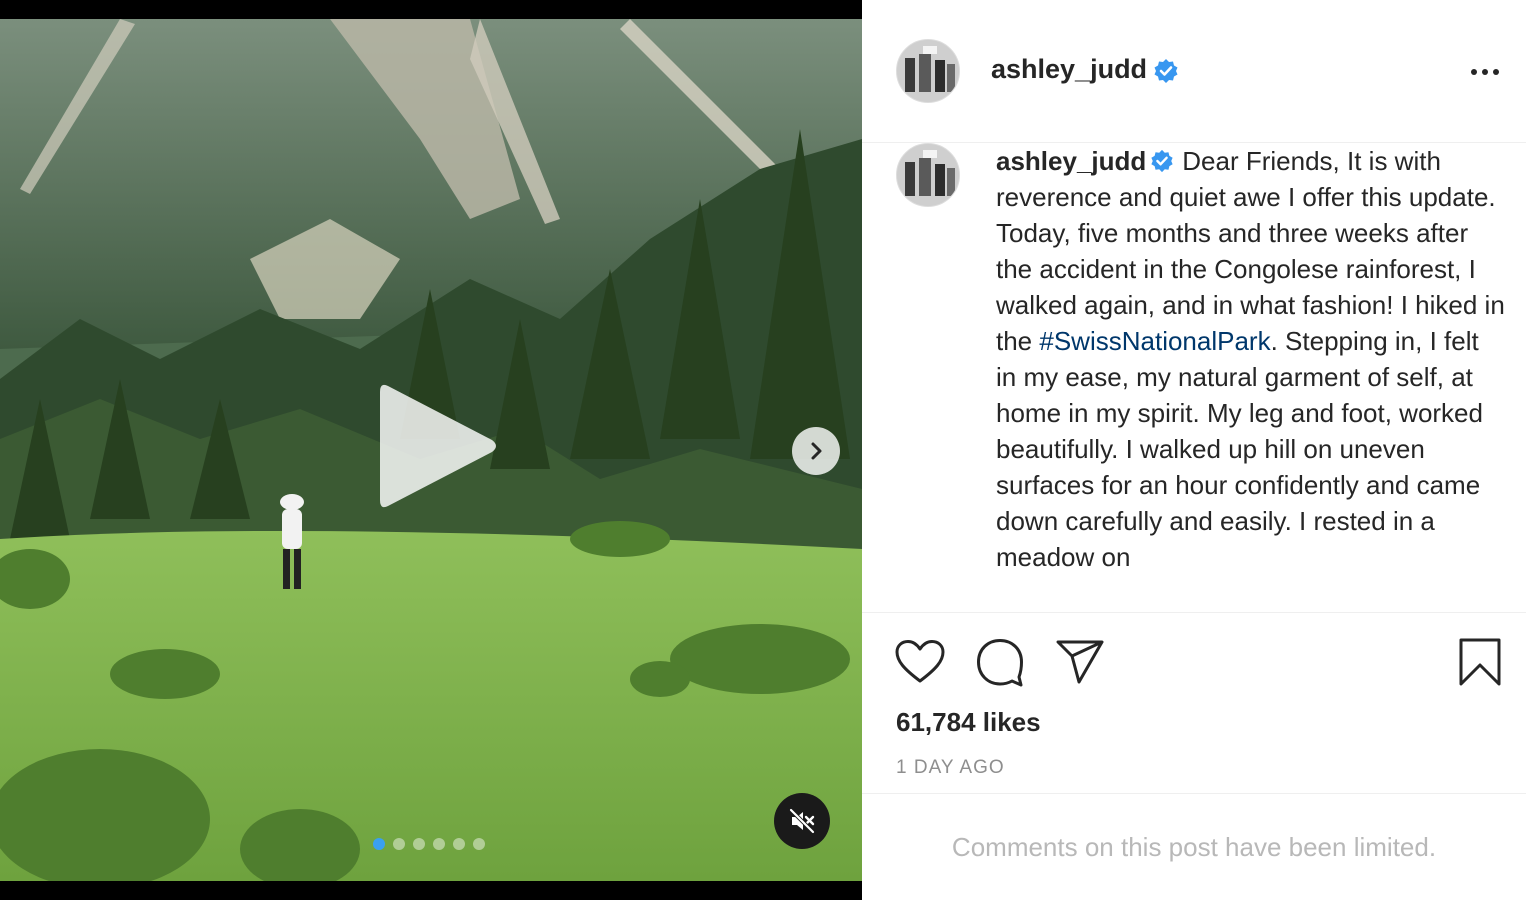 This screenshot has width=1526, height=901. I want to click on comments-section: Comments on this post have been limited., so click(1194, 847).